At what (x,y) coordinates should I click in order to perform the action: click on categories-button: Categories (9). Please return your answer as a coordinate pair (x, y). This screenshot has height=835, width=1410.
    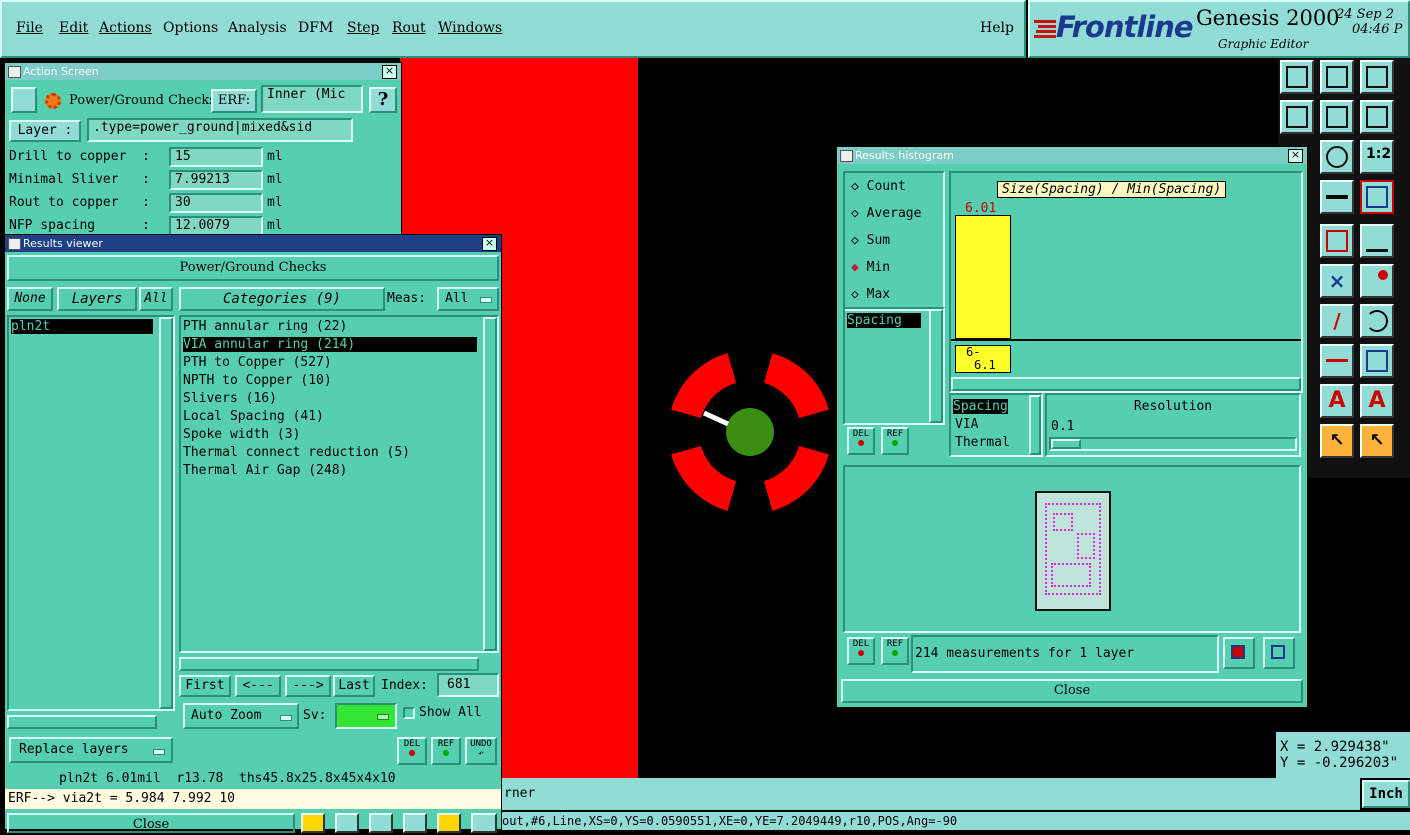
    Looking at the image, I should click on (282, 299).